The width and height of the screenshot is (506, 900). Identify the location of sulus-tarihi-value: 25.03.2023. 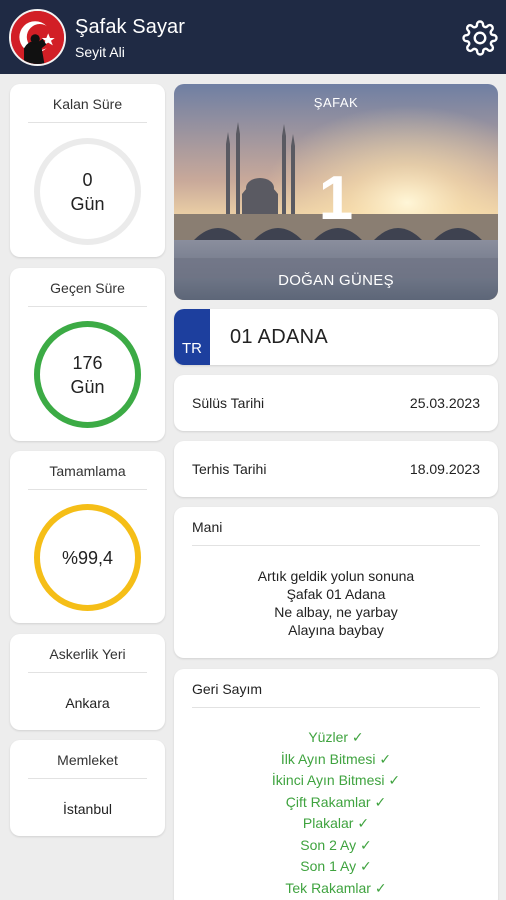
(444, 403).